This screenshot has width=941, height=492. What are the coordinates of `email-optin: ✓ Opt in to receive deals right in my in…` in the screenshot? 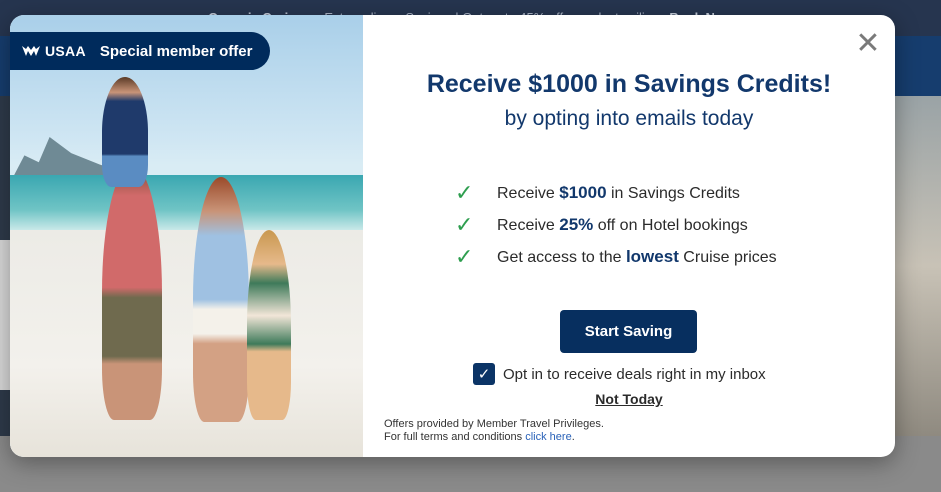 It's located at (619, 374).